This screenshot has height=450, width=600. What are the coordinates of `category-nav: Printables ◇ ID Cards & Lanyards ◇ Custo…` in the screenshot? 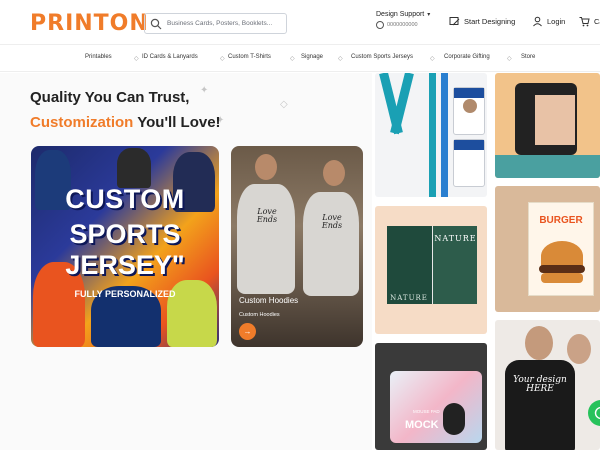 It's located at (300, 58).